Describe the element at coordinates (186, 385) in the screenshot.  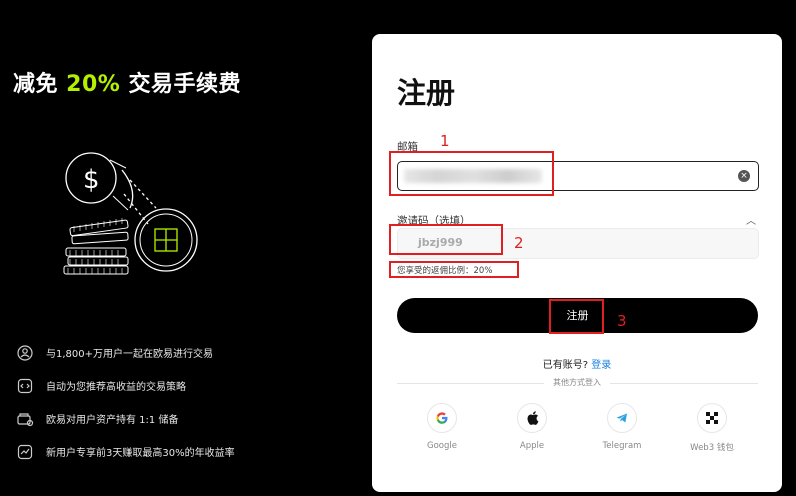
I see `feature-item: 自动为您推荐高收益的交易策略` at that location.